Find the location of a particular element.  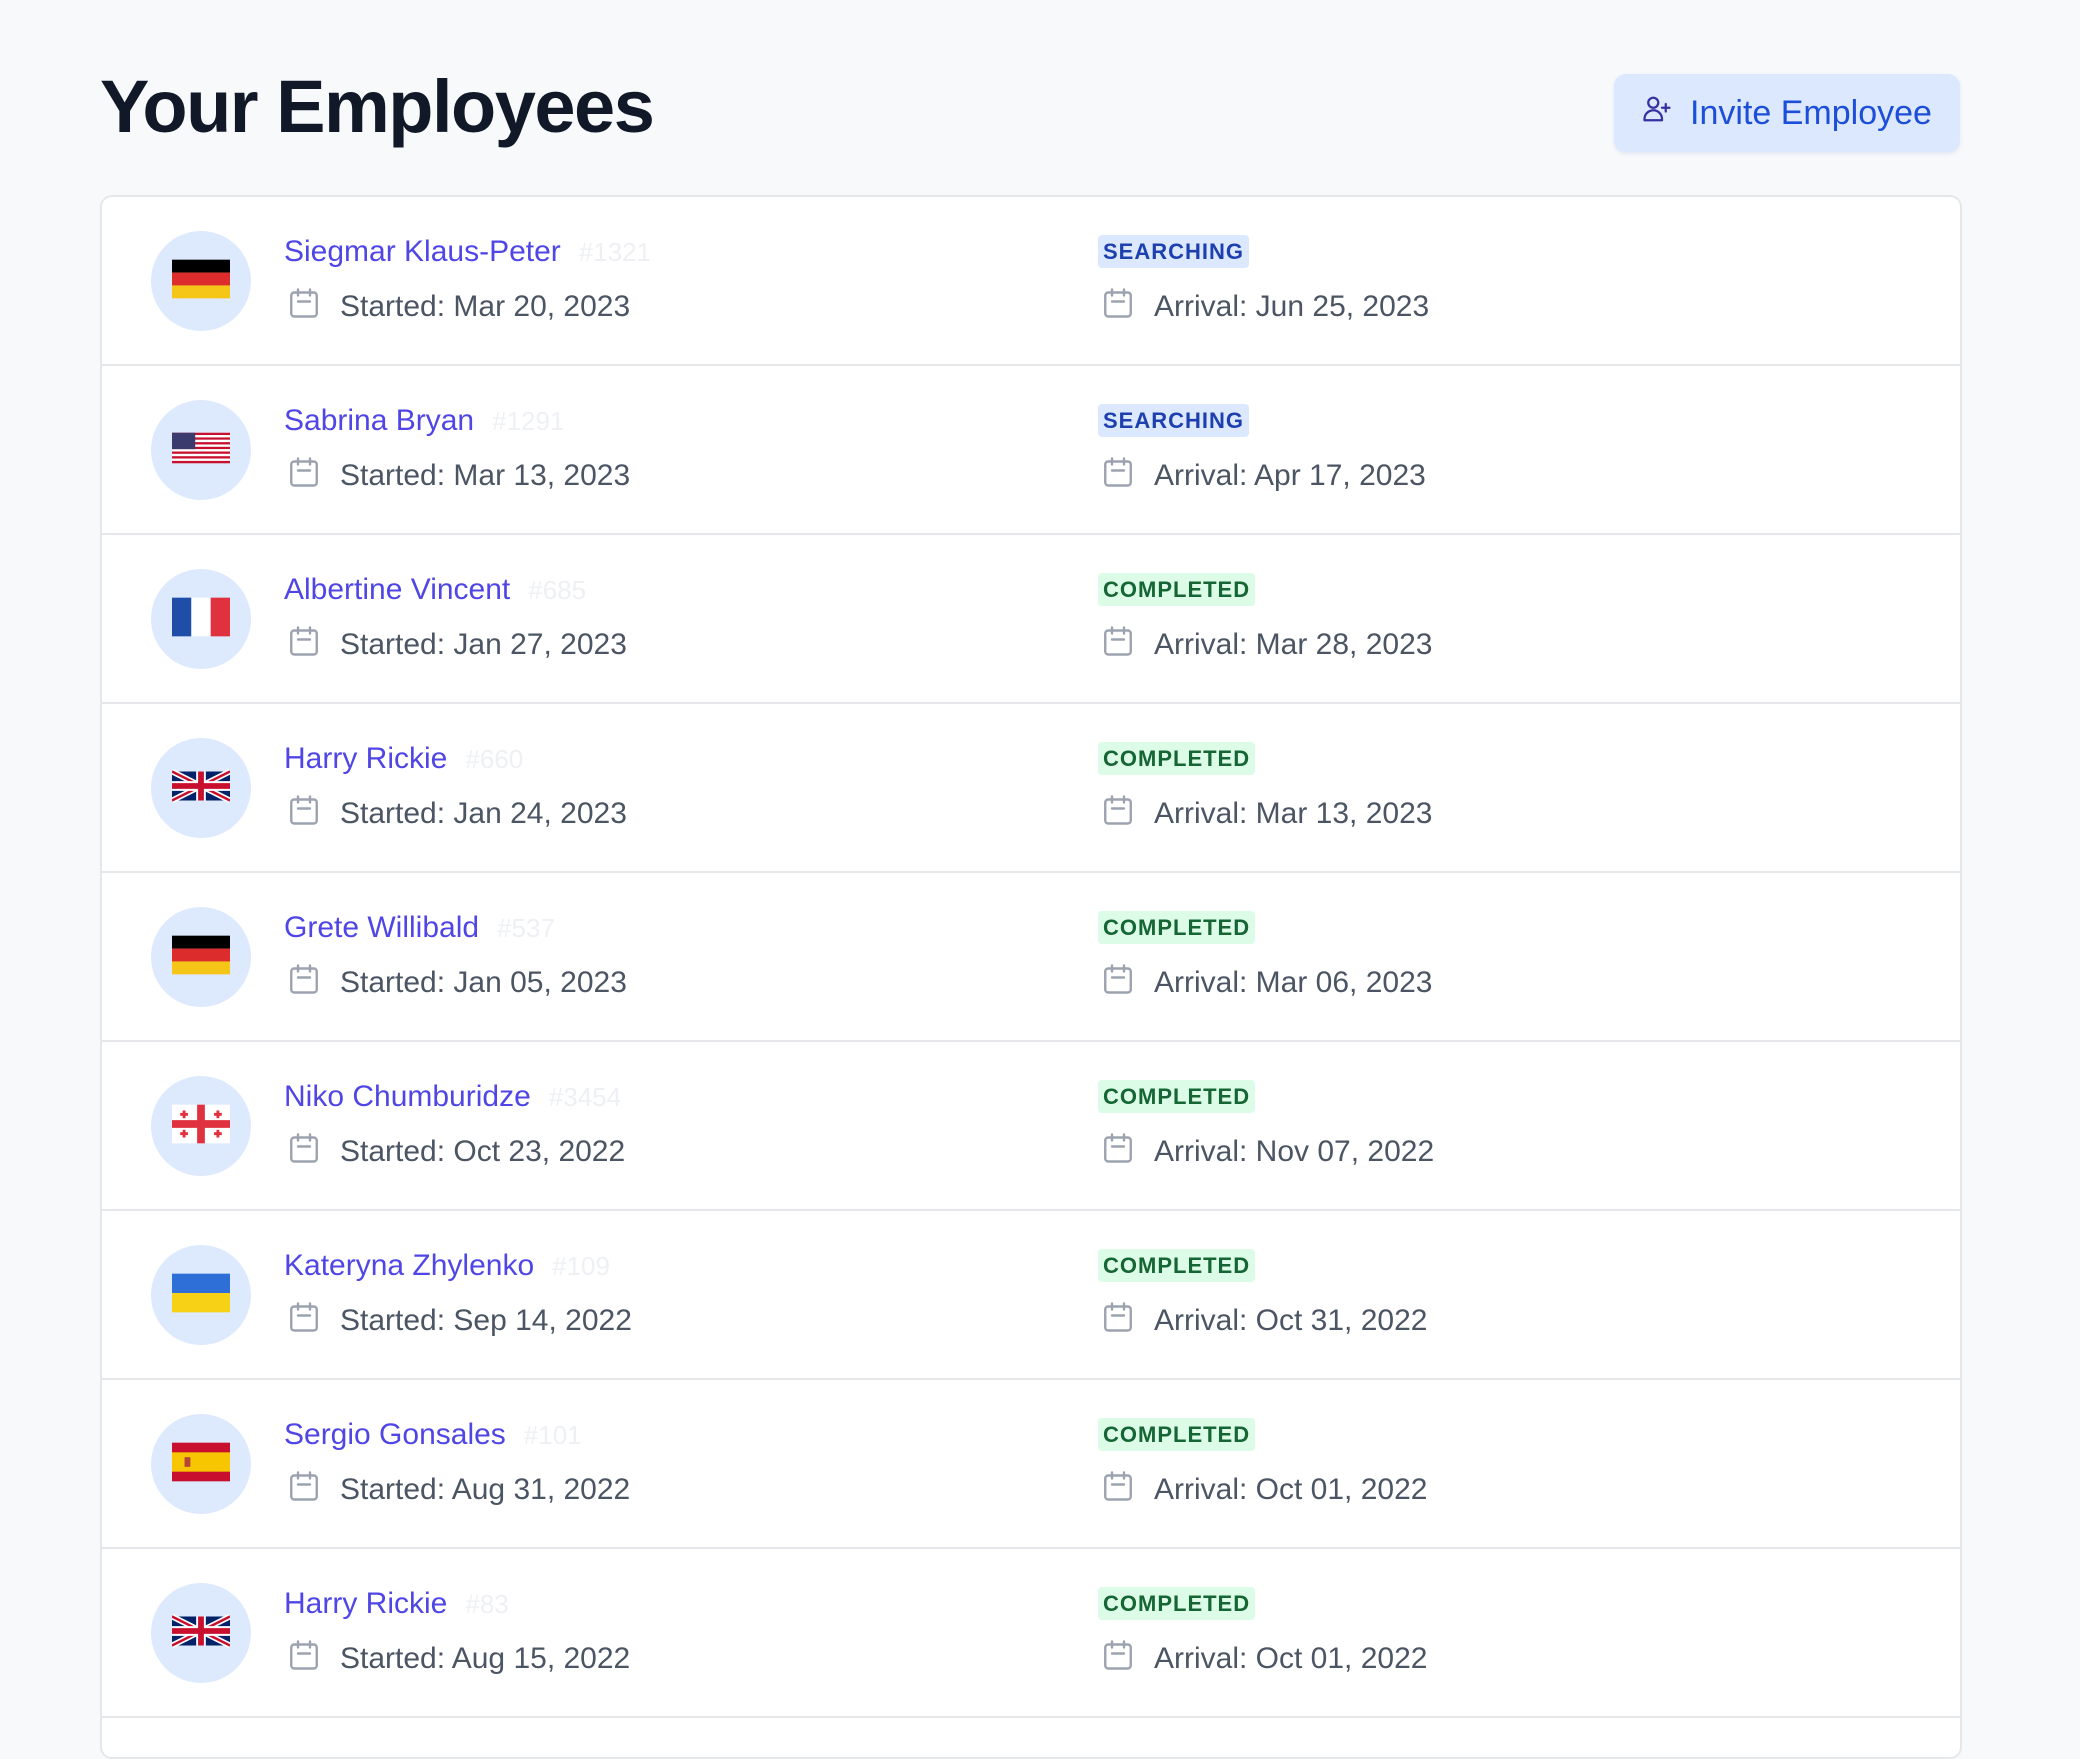

invite-employee-button: Invite Employee is located at coordinates (1787, 113).